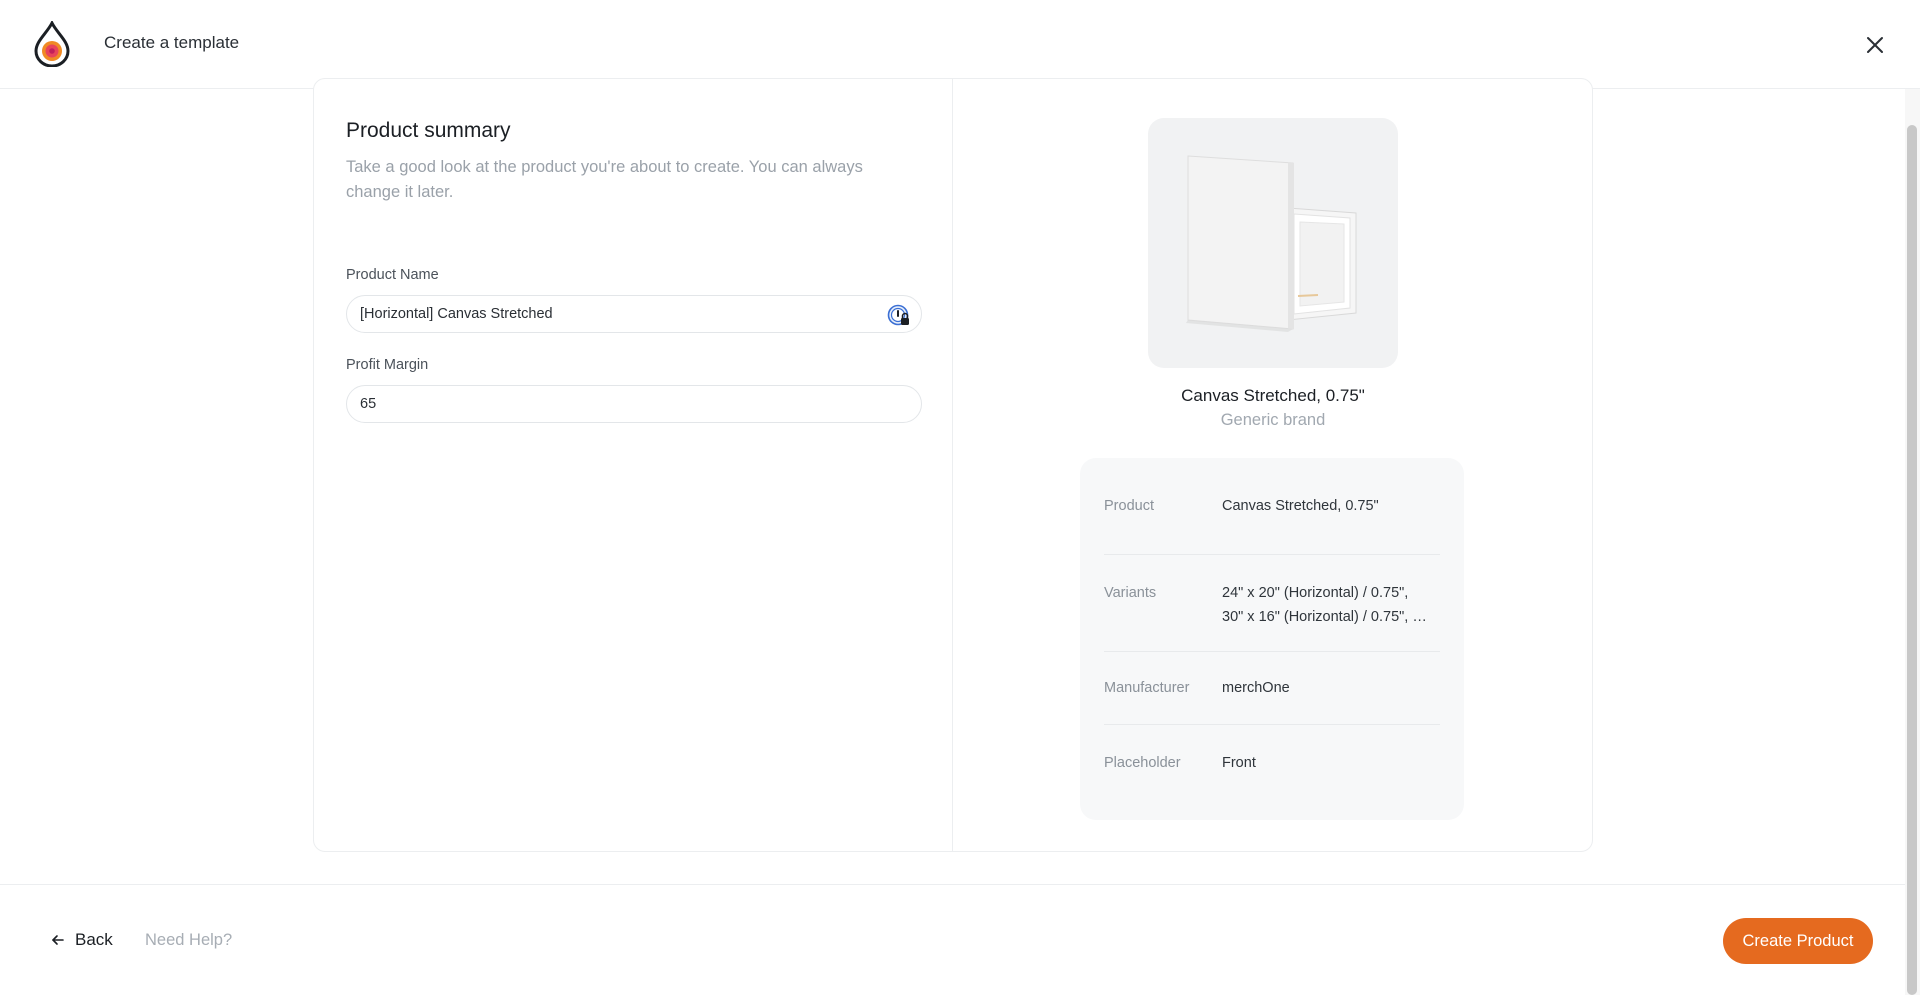 The image size is (1920, 995). What do you see at coordinates (1256, 688) in the screenshot?
I see `detail-value: merchOne` at bounding box center [1256, 688].